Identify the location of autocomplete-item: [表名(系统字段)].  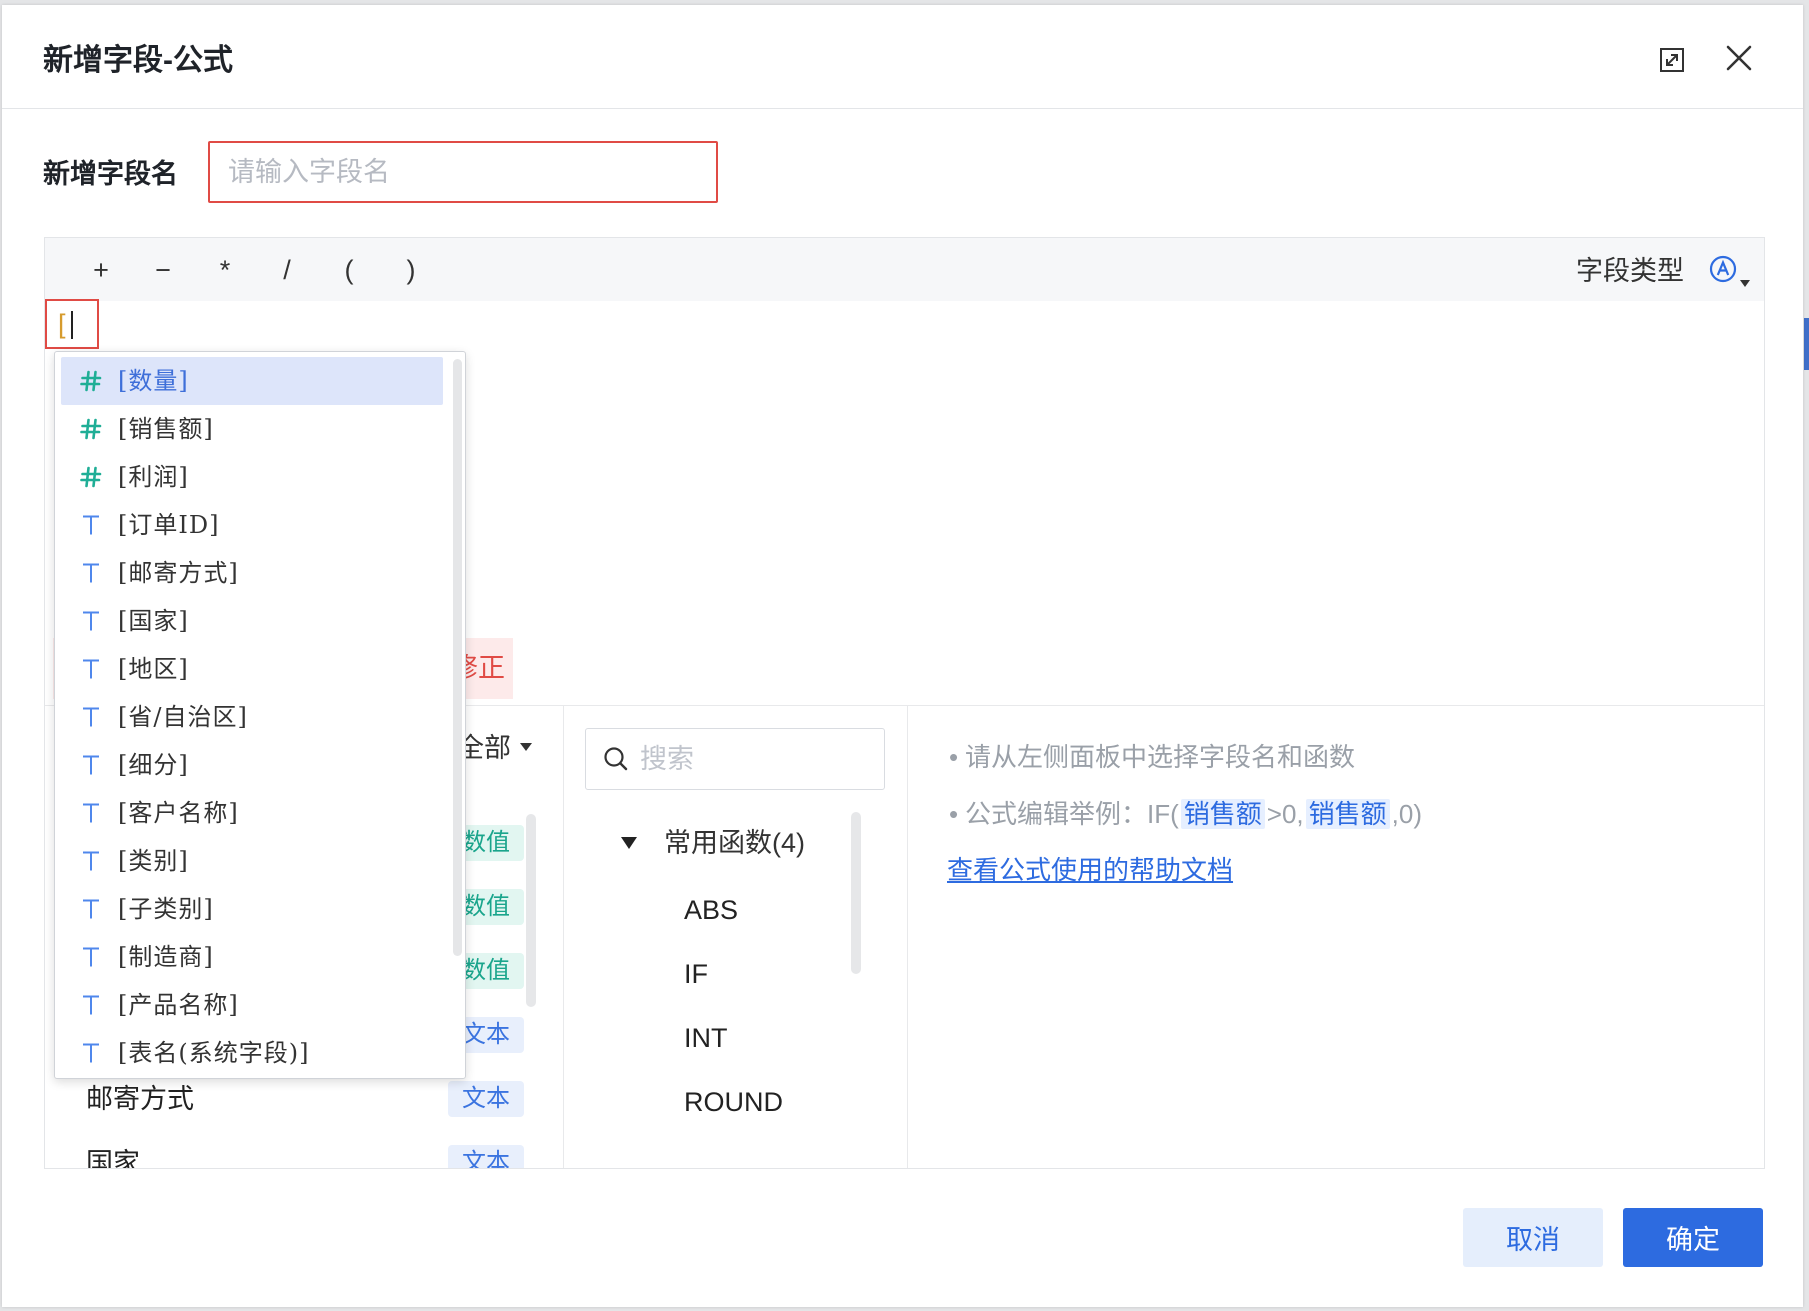
(252, 1053).